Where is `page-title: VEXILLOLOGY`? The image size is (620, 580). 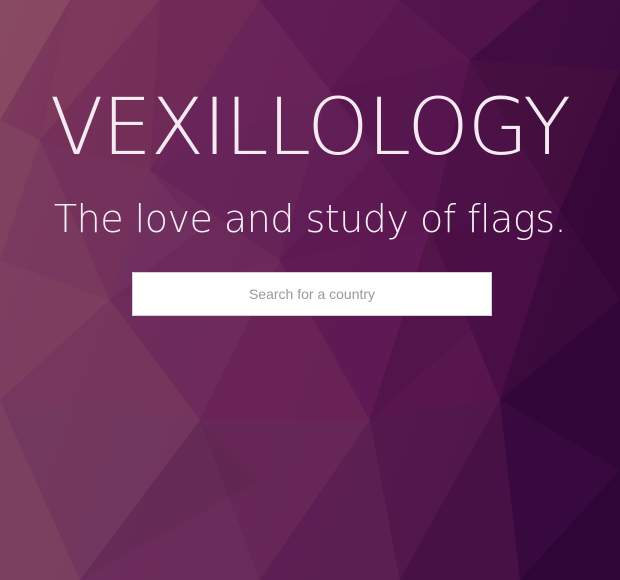
page-title: VEXILLOLOGY is located at coordinates (310, 128).